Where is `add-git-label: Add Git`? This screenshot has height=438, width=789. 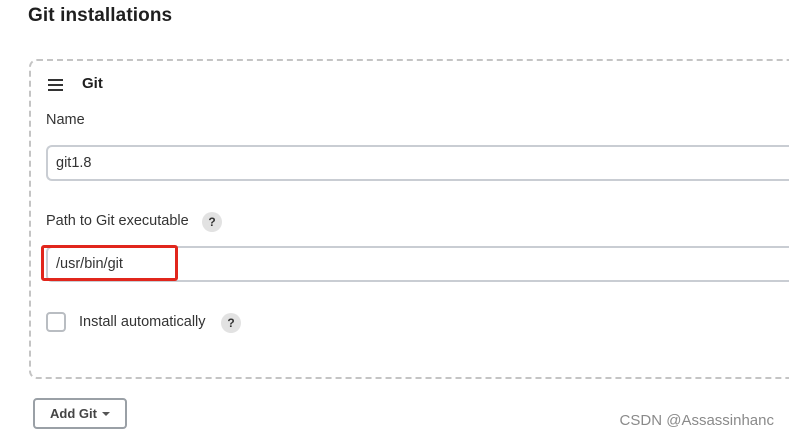 add-git-label: Add Git is located at coordinates (73, 413).